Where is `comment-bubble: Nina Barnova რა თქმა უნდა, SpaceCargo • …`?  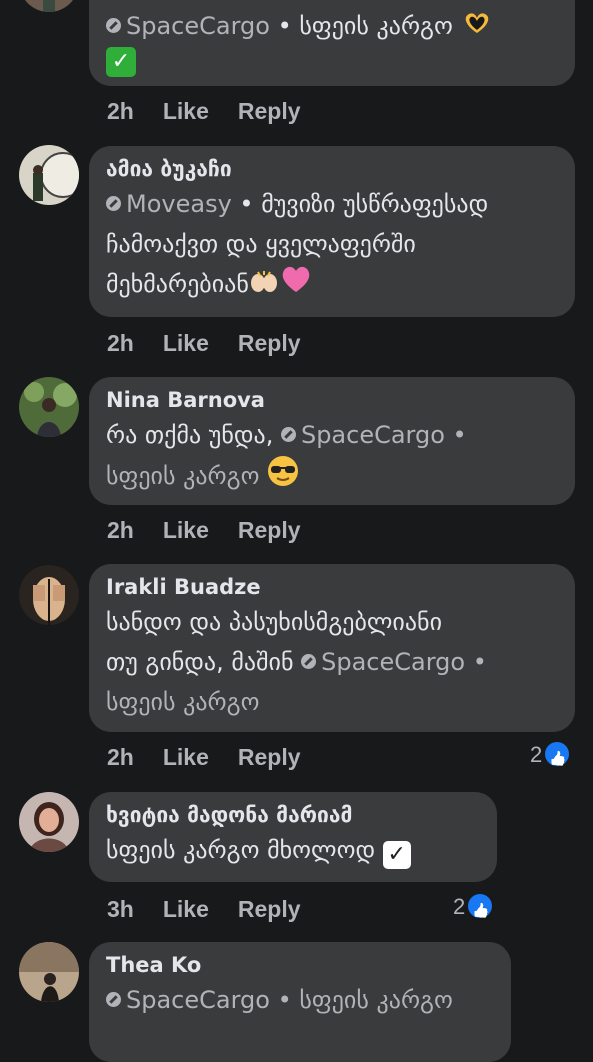
comment-bubble: Nina Barnova რა თქმა უნდა, SpaceCargo • … is located at coordinates (332, 441).